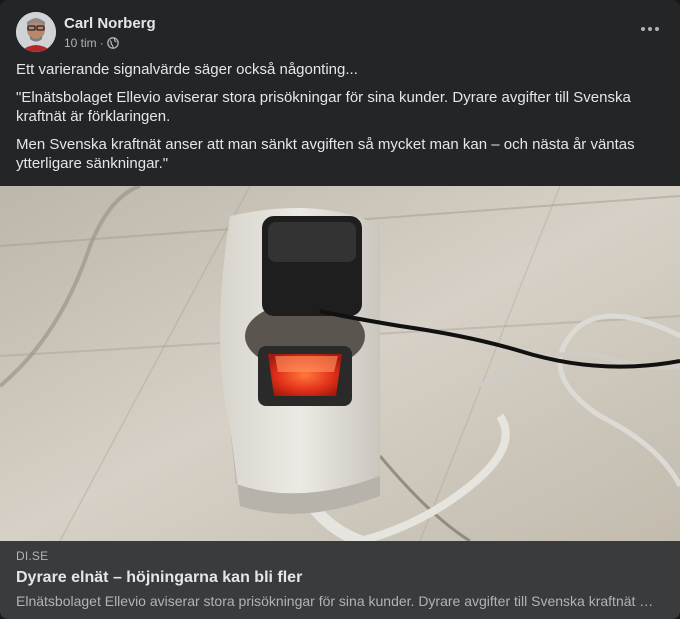 This screenshot has width=680, height=619. I want to click on post-meta: Carl Norberg 10 tim ·, so click(110, 32).